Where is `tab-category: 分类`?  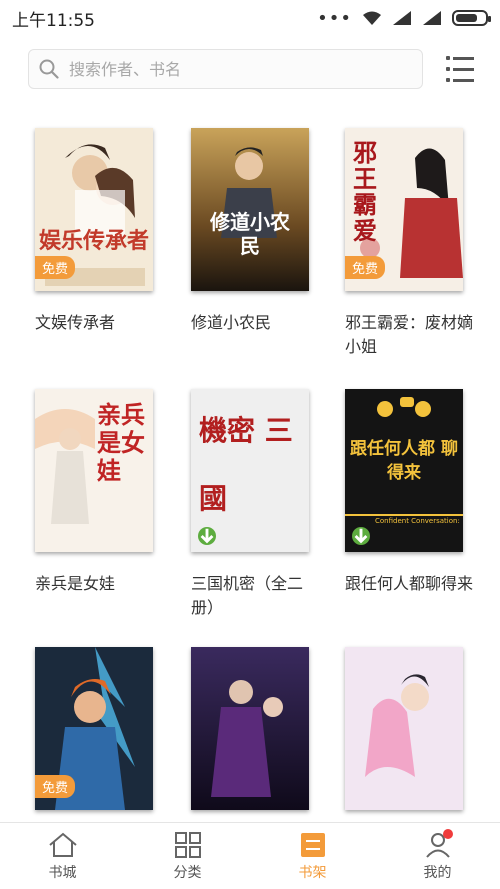 tab-category: 分类 is located at coordinates (187, 856).